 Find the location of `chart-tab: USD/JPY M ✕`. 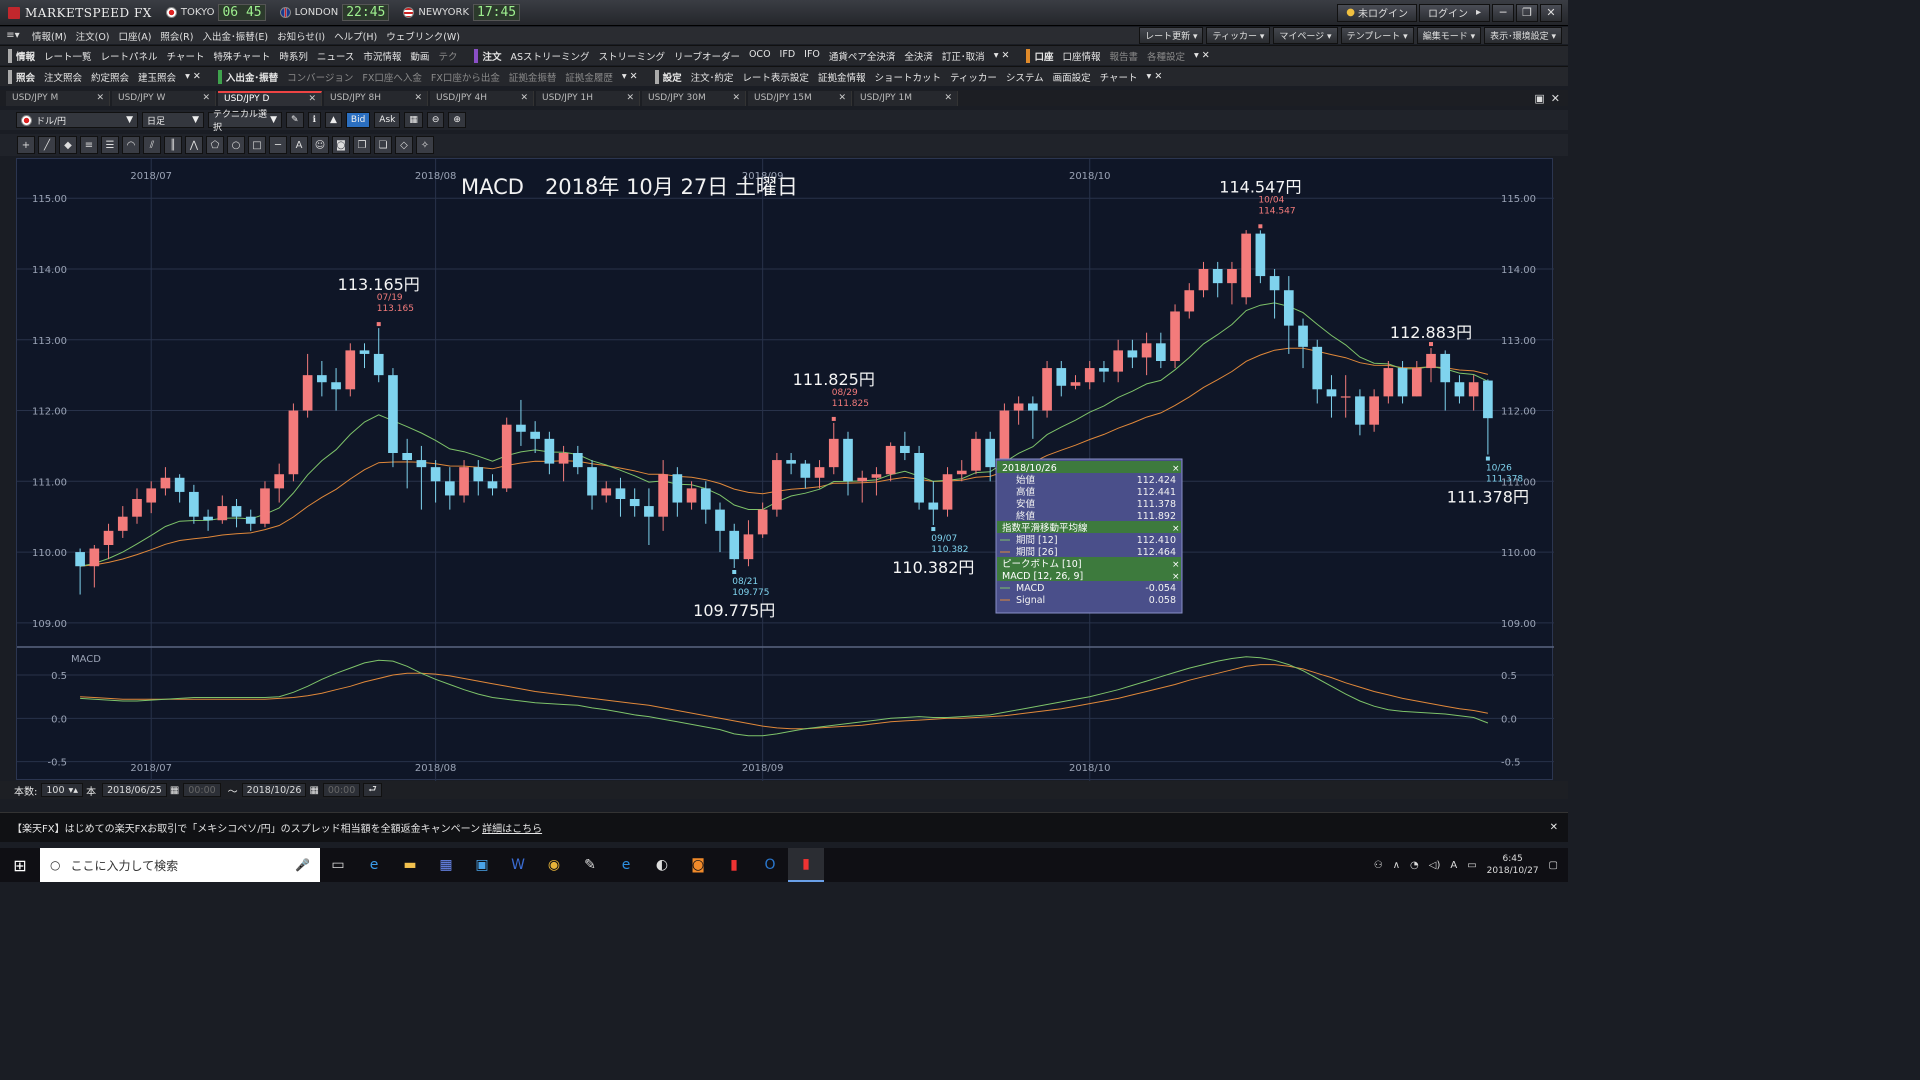

chart-tab: USD/JPY M ✕ is located at coordinates (58, 98).